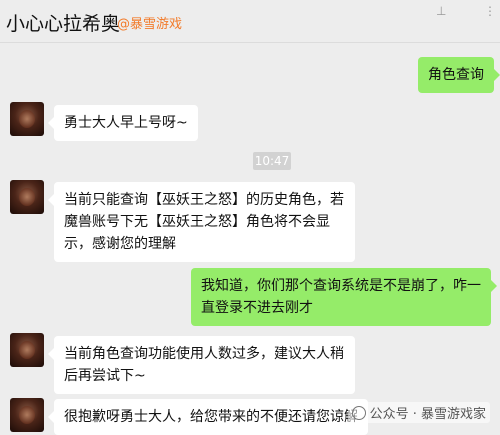 The height and width of the screenshot is (435, 500). I want to click on chat-title: 小心心拉希奥, so click(63, 24).